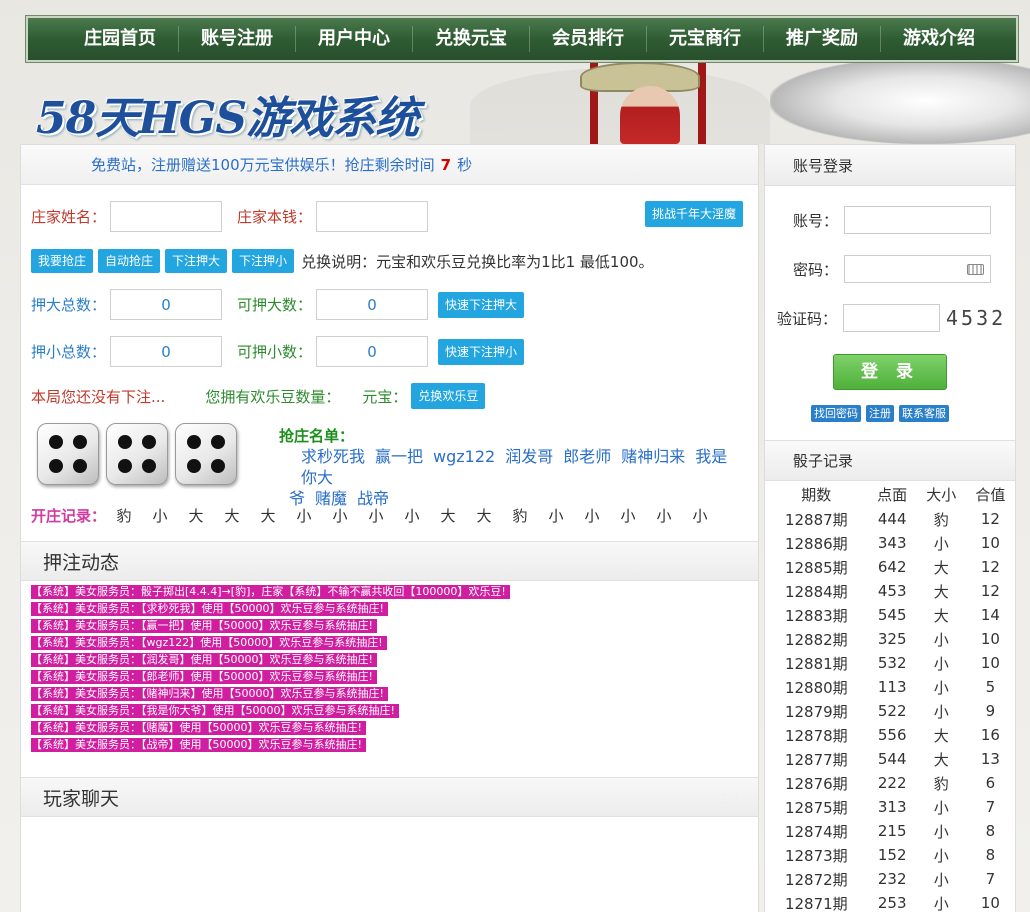 The height and width of the screenshot is (912, 1030). I want to click on quick-bet-big-button: 快速下注押大, so click(481, 304).